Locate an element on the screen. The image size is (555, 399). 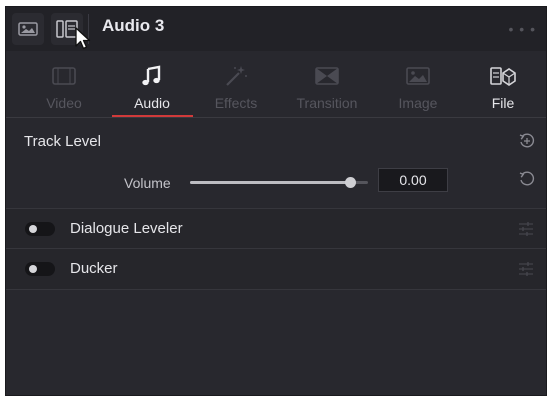
panel-title: Audio 3 is located at coordinates (133, 25).